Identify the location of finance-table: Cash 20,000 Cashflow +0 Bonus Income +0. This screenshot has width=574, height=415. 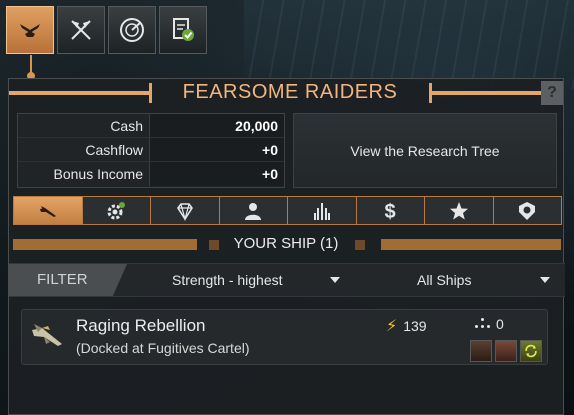
(151, 150).